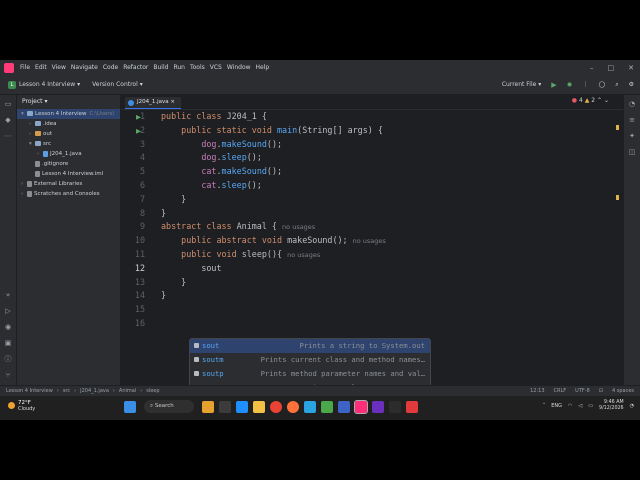 This screenshot has height=480, width=640. I want to click on maximize-button: □, so click(611, 68).